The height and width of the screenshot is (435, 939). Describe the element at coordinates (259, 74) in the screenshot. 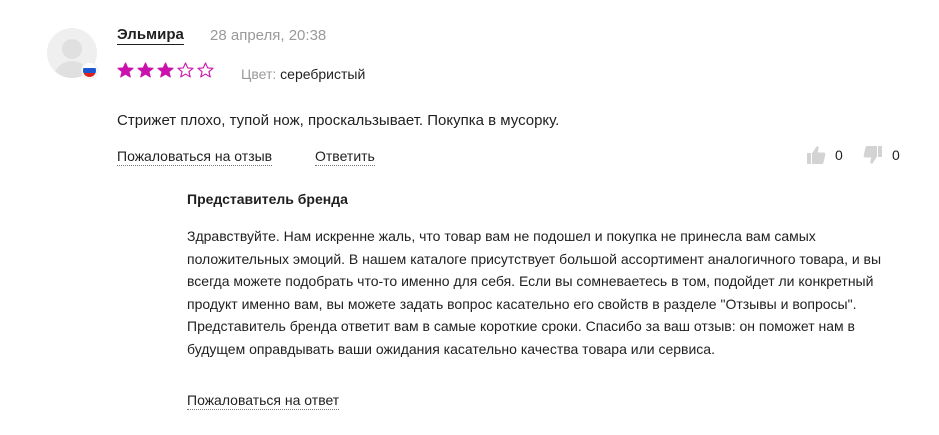

I see `color-label: Цвет:` at that location.